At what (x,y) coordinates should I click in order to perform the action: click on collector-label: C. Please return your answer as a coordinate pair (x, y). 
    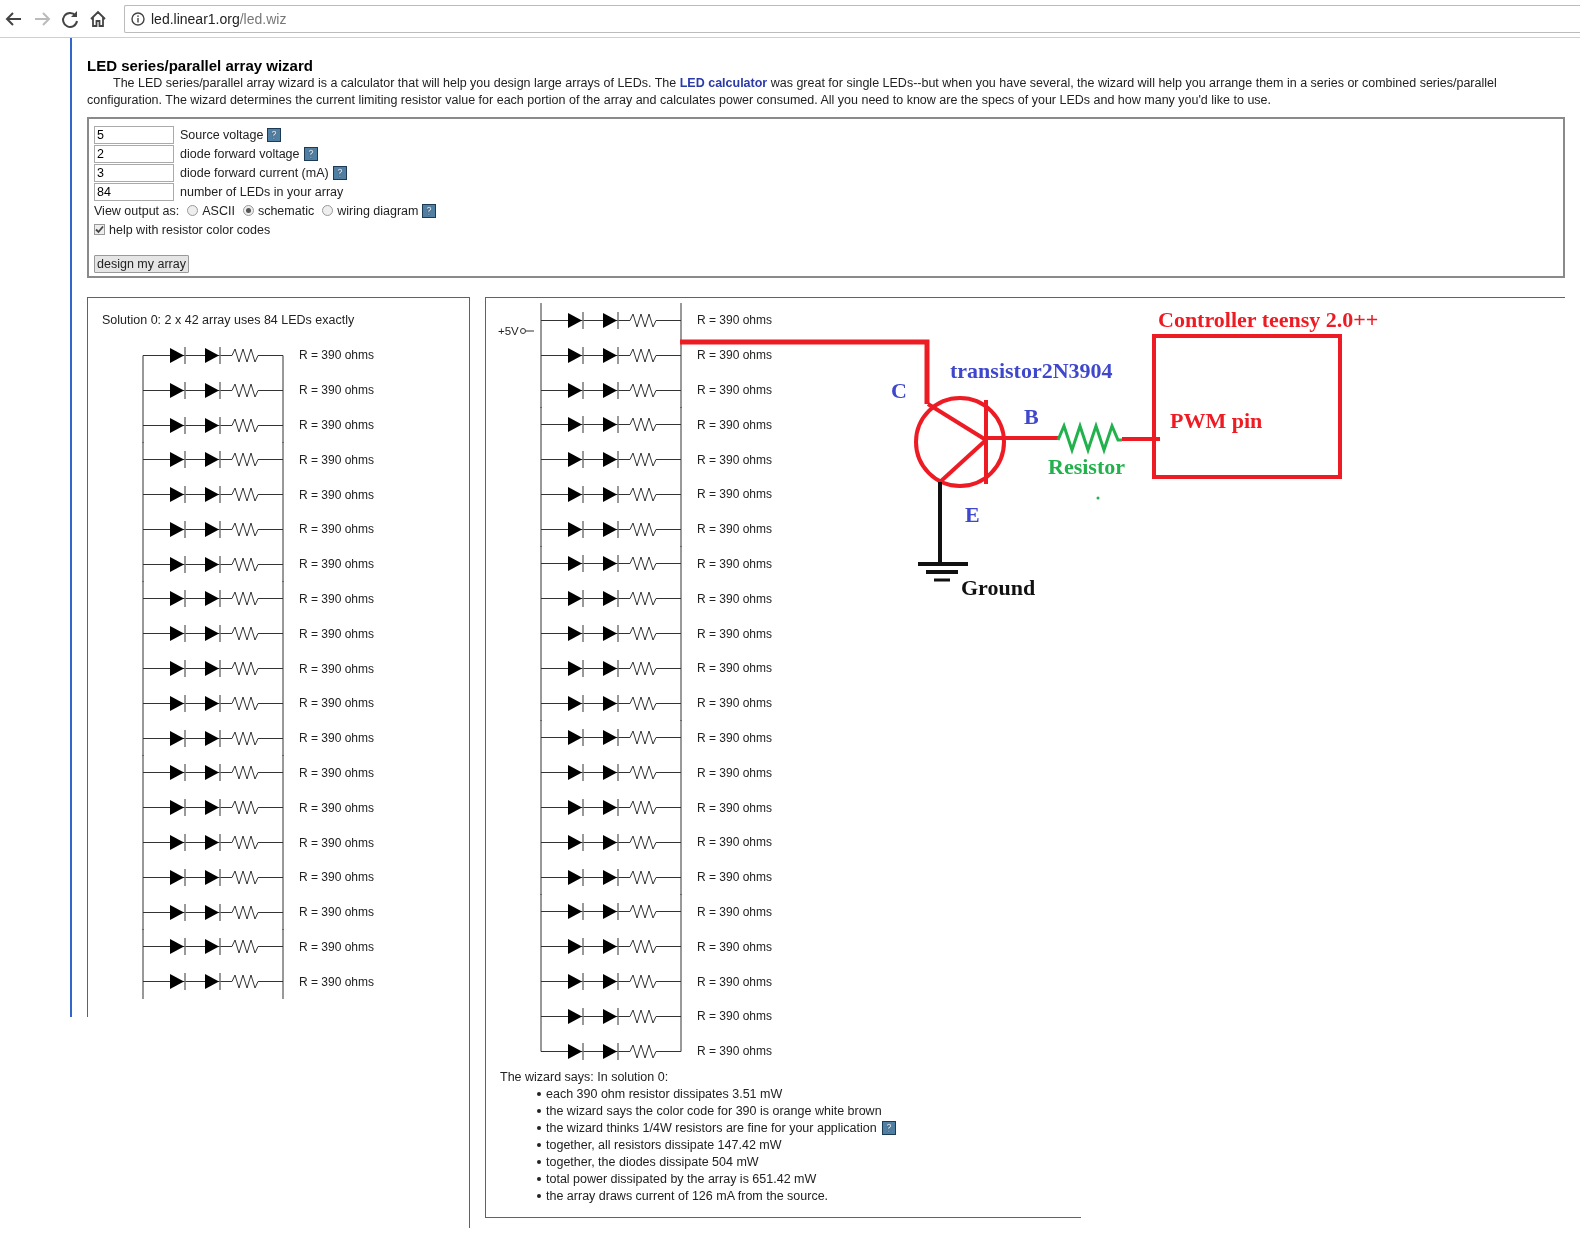
    Looking at the image, I should click on (899, 391).